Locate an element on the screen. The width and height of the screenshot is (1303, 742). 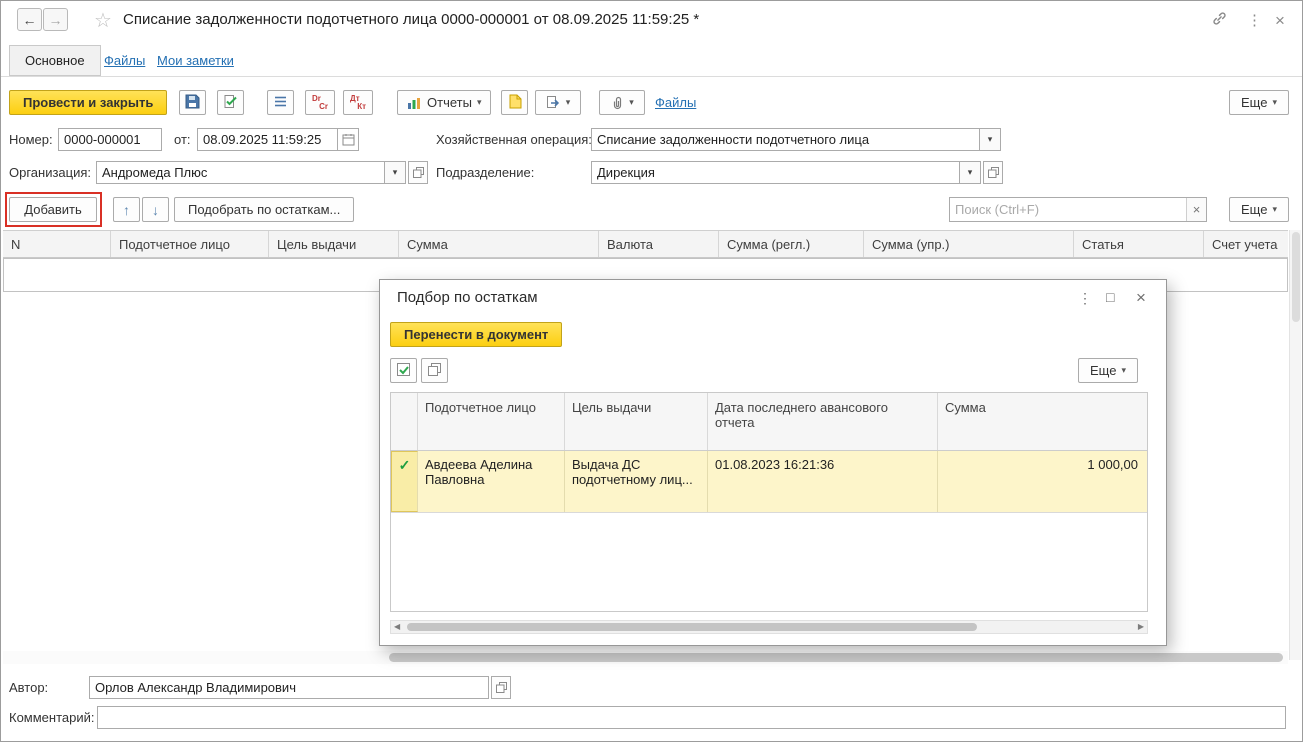
author-open-button is located at coordinates (501, 687).